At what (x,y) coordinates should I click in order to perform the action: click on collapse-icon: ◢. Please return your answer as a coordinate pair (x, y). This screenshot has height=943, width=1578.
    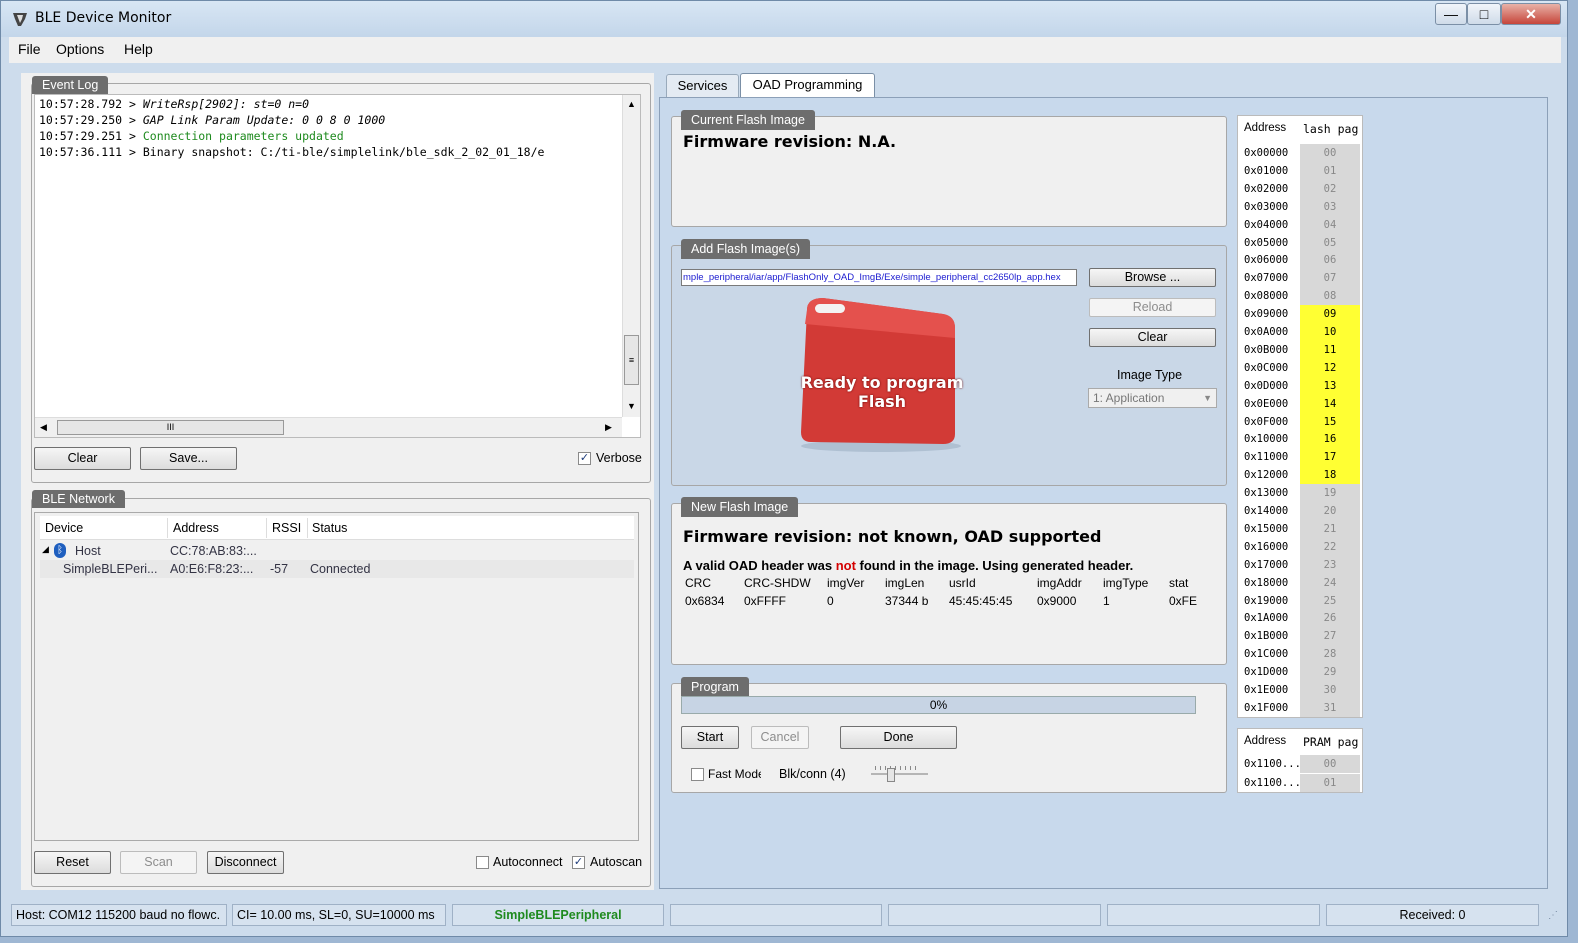
    Looking at the image, I should click on (45, 549).